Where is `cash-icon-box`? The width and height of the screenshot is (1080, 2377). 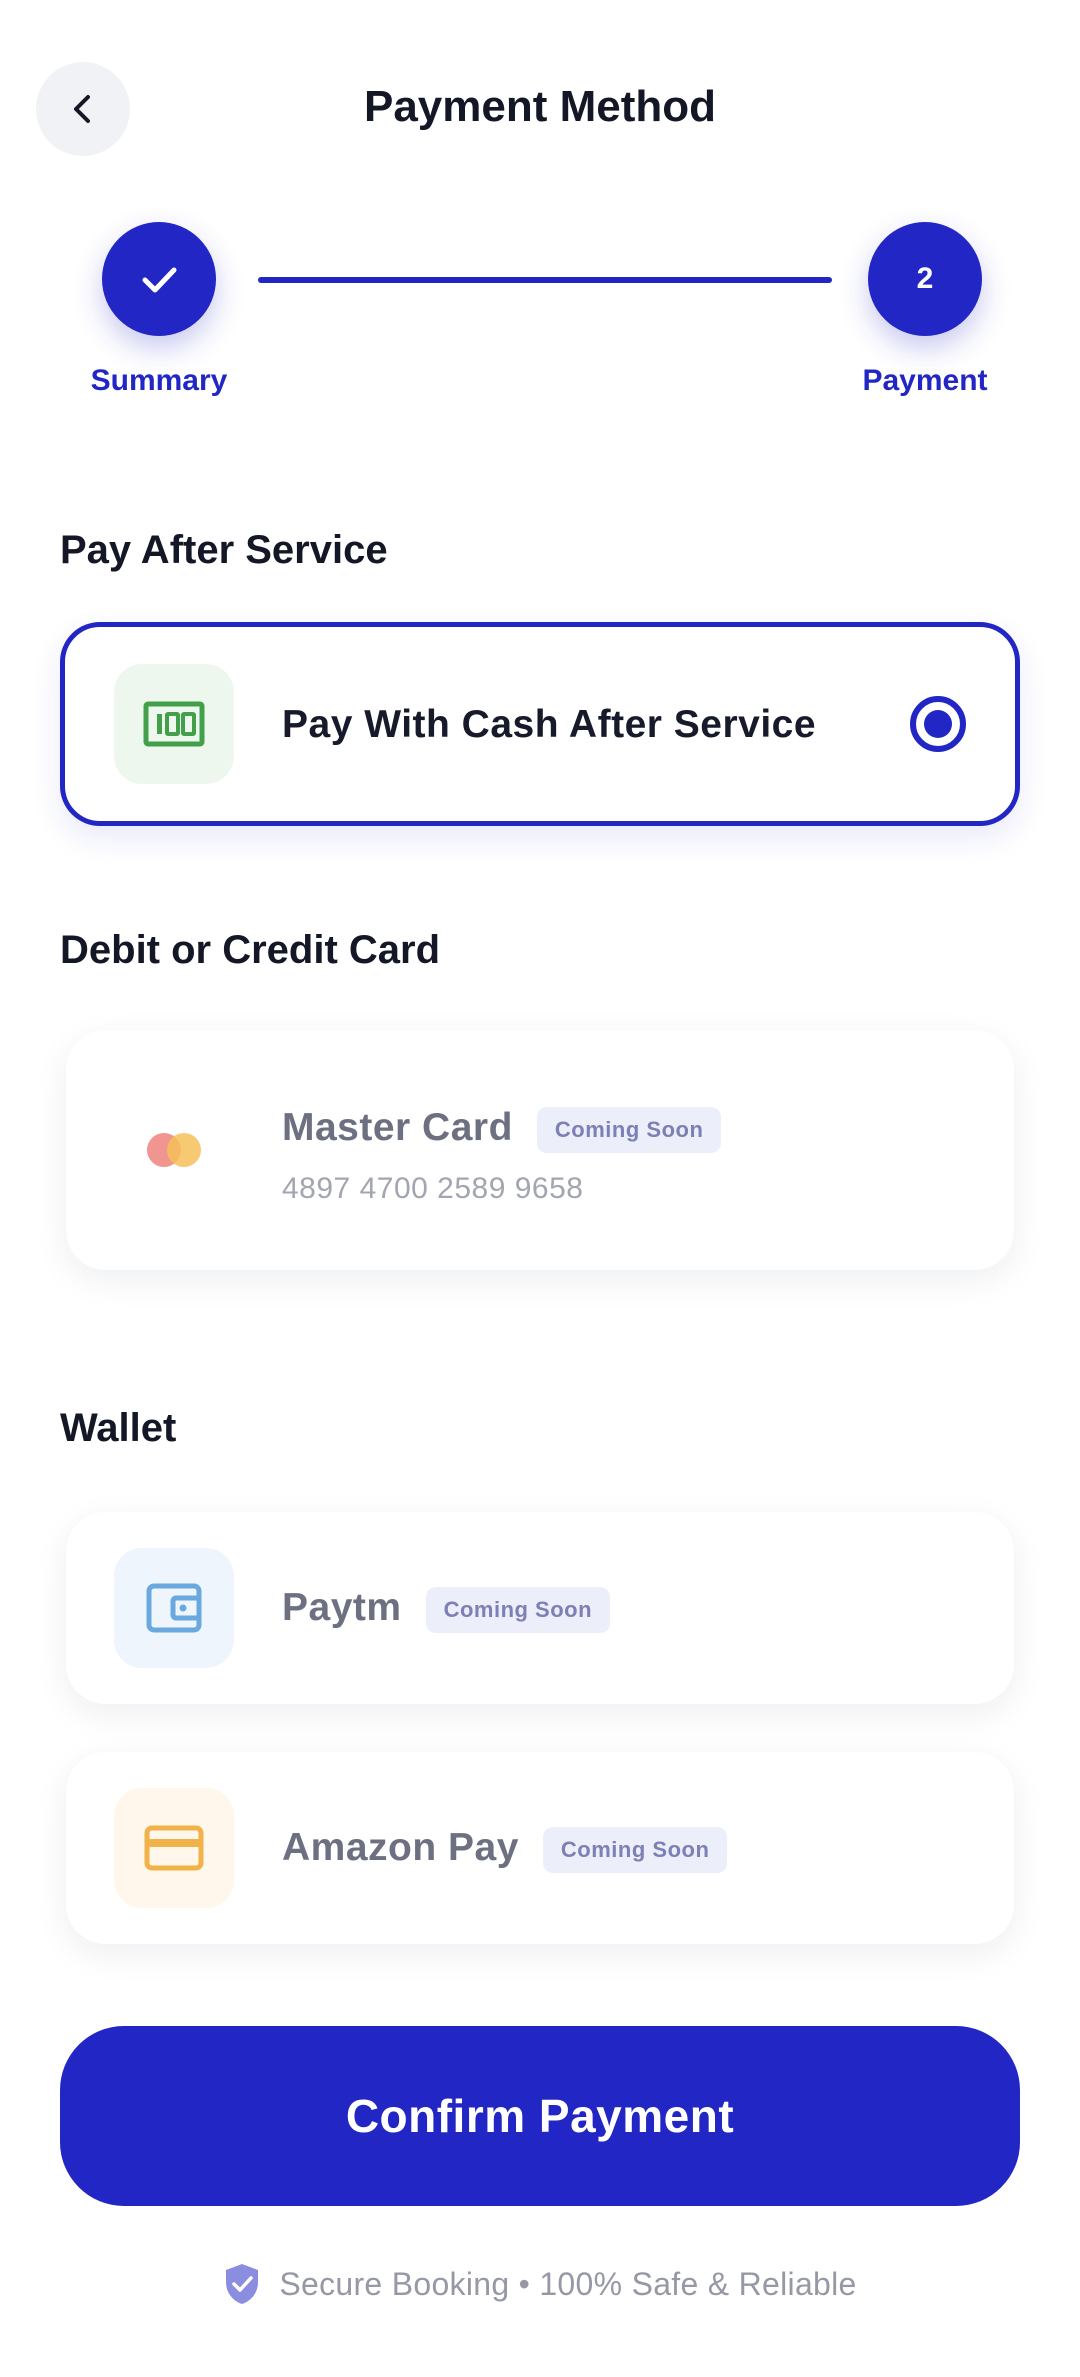
cash-icon-box is located at coordinates (174, 724).